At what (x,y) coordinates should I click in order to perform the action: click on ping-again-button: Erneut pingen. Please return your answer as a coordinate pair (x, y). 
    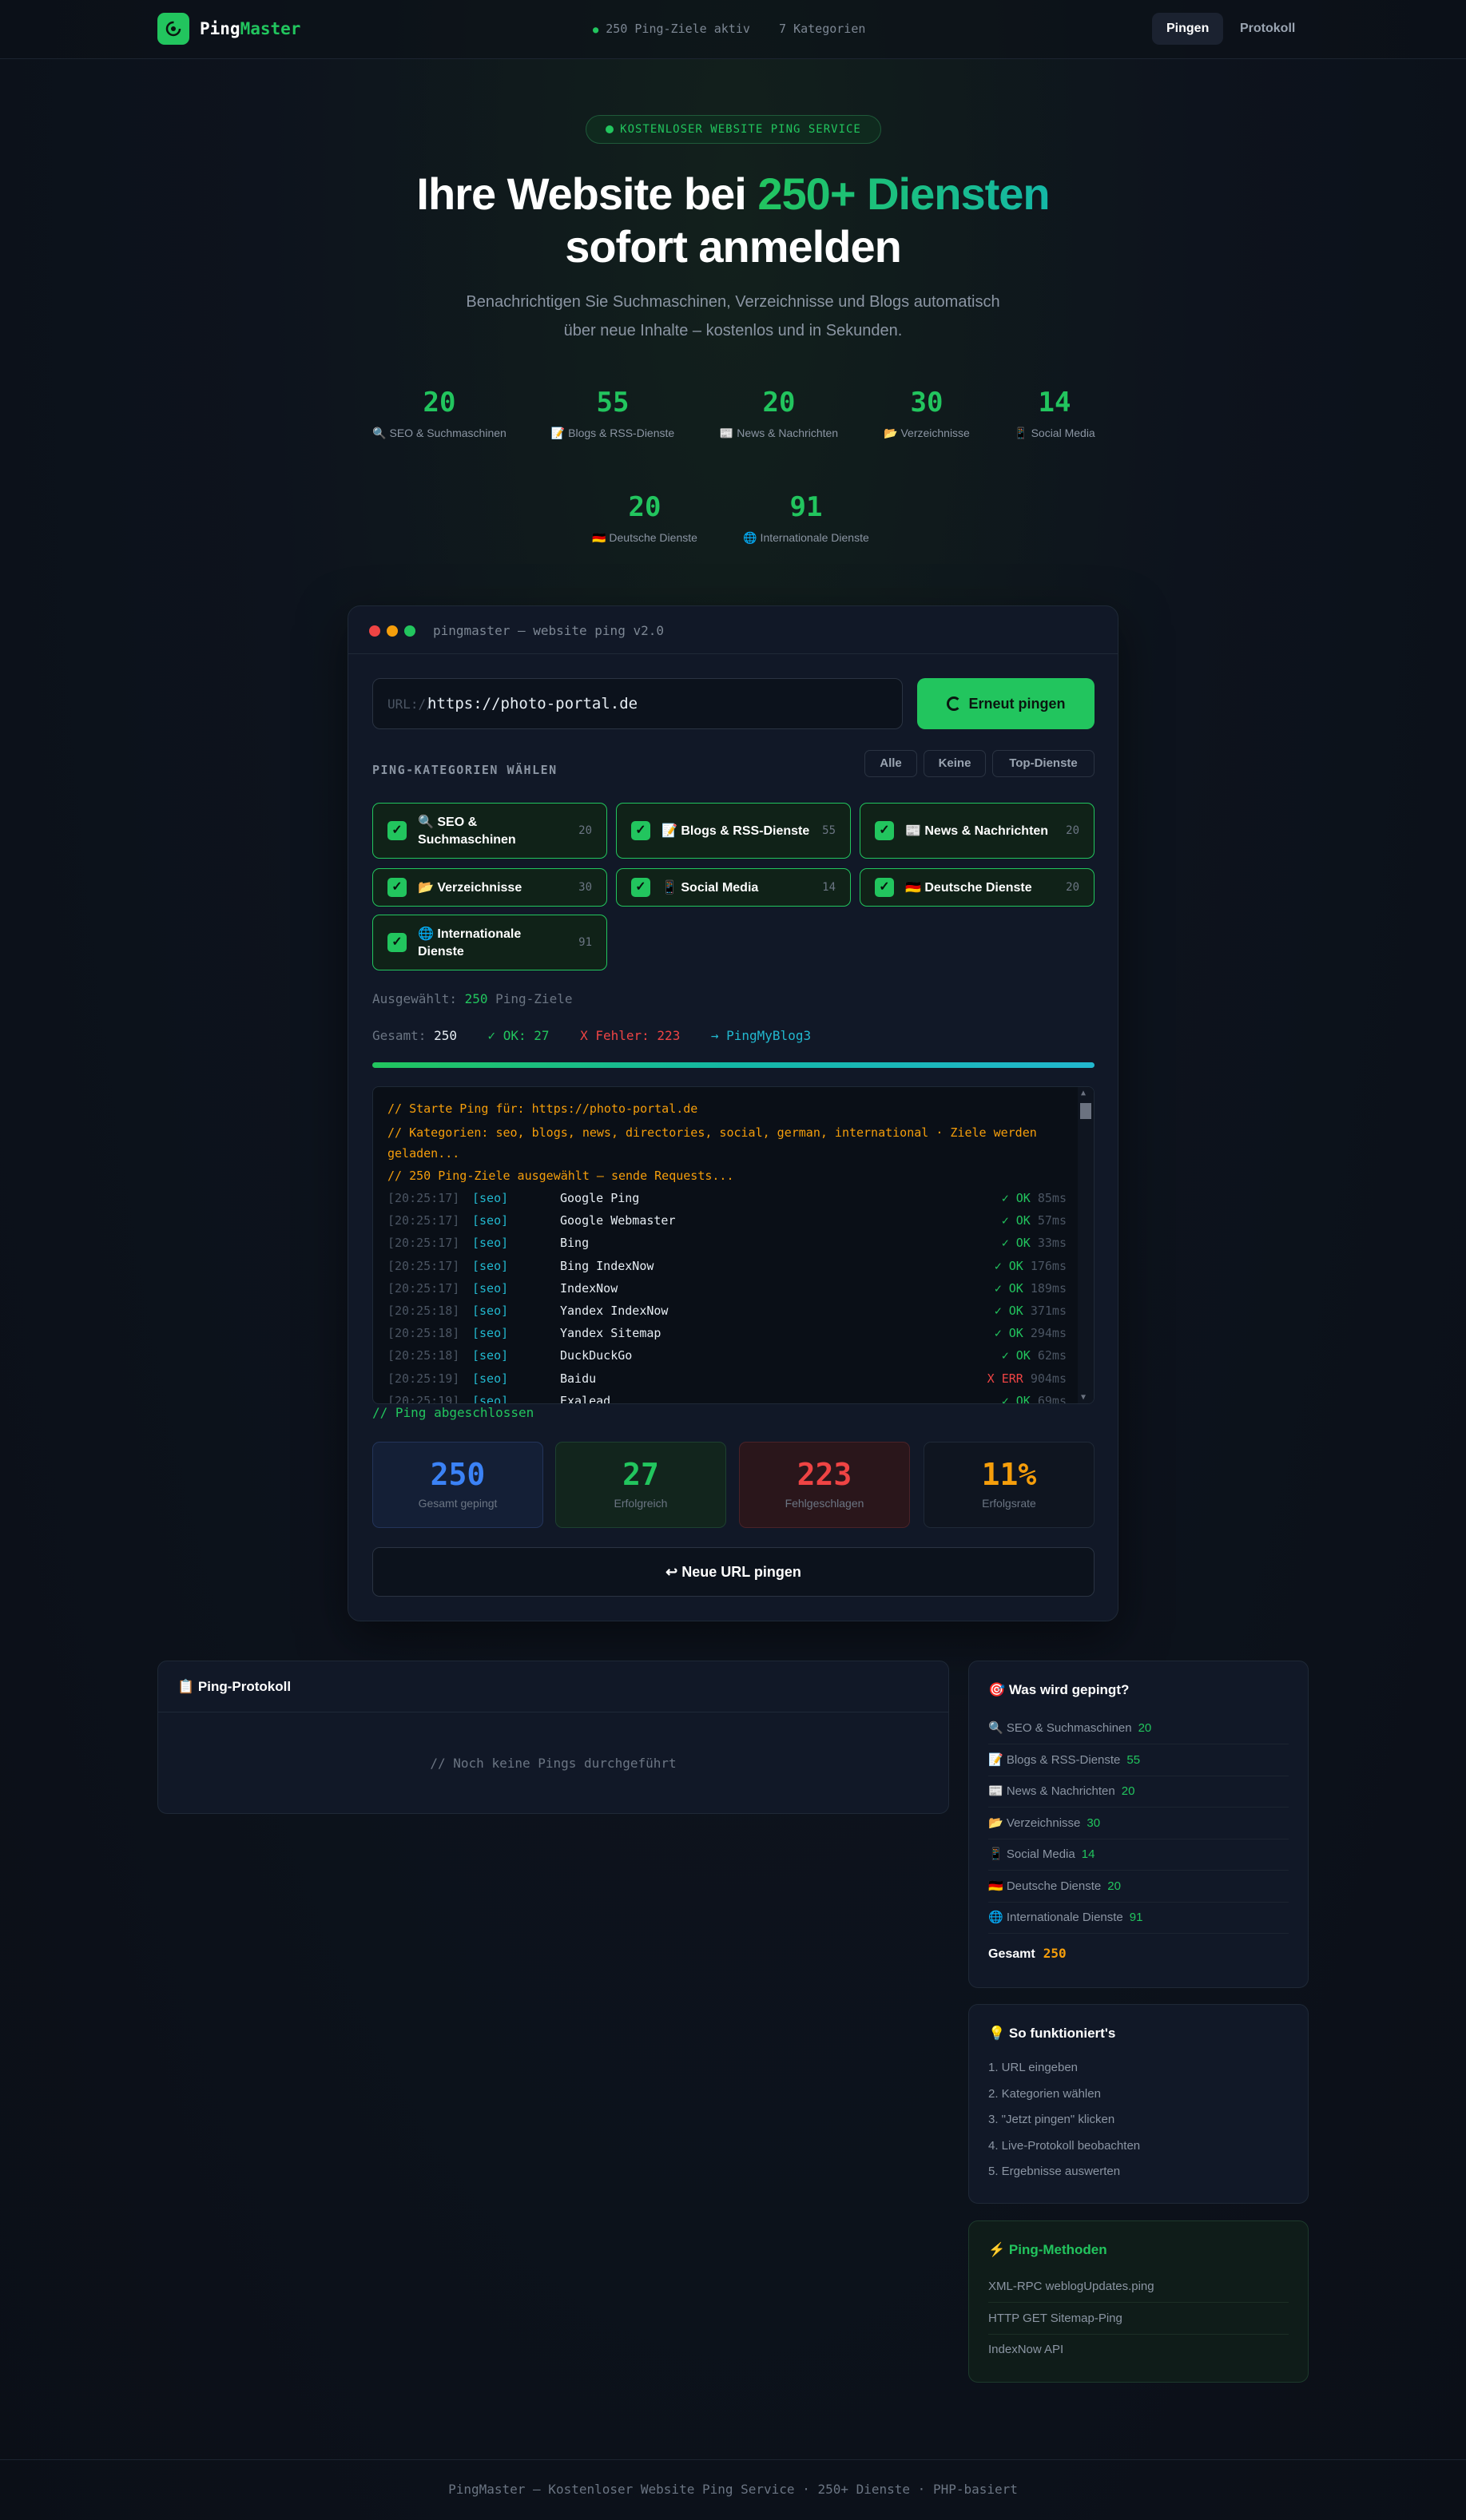
    Looking at the image, I should click on (1006, 703).